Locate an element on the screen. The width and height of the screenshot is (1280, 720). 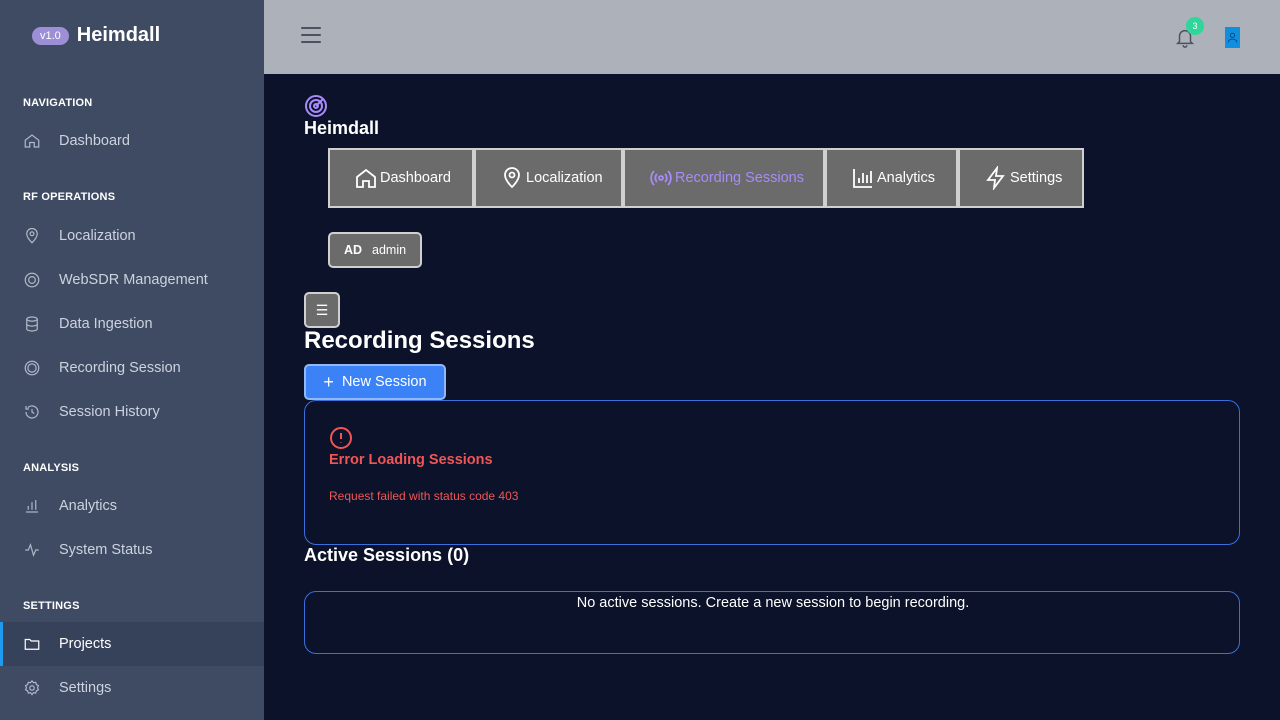
sidebar-item-localization: Localization is located at coordinates (132, 236).